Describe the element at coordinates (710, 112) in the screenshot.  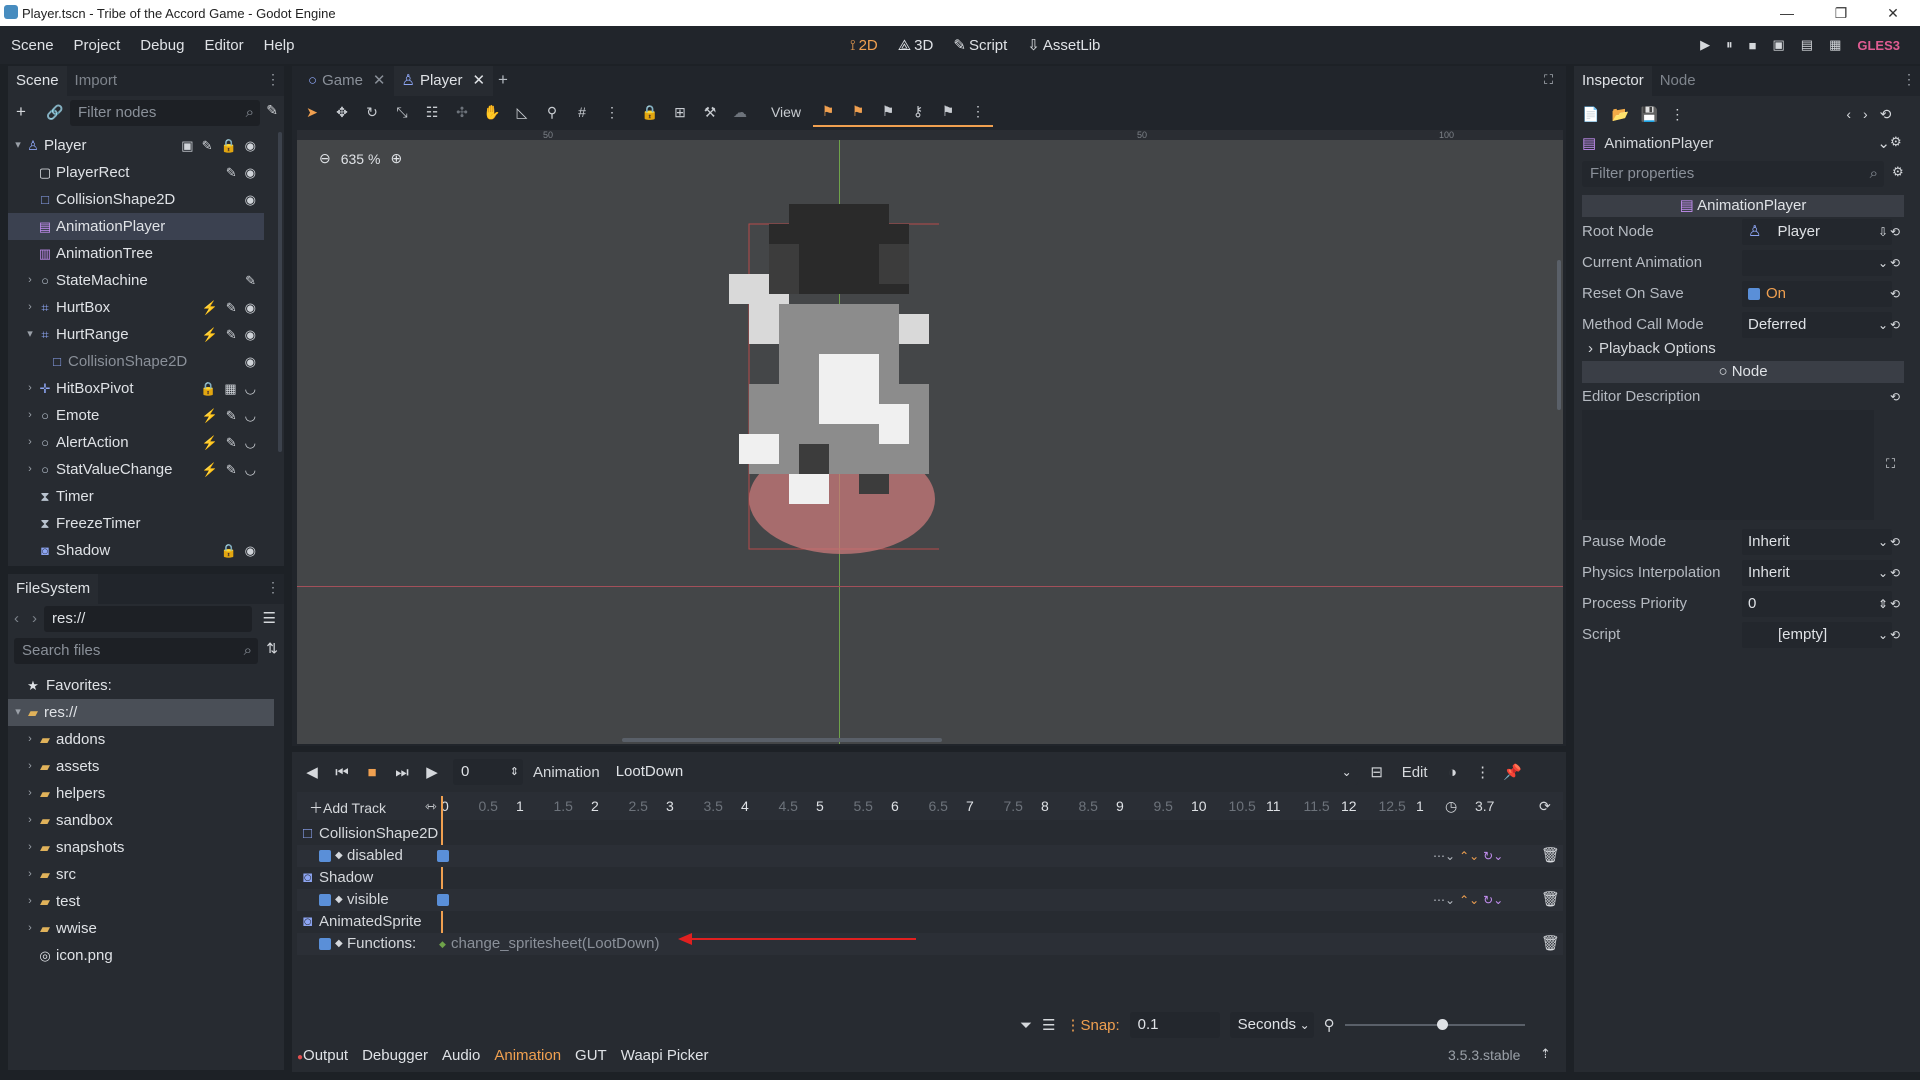
I see `skeleton-icon: ⚒` at that location.